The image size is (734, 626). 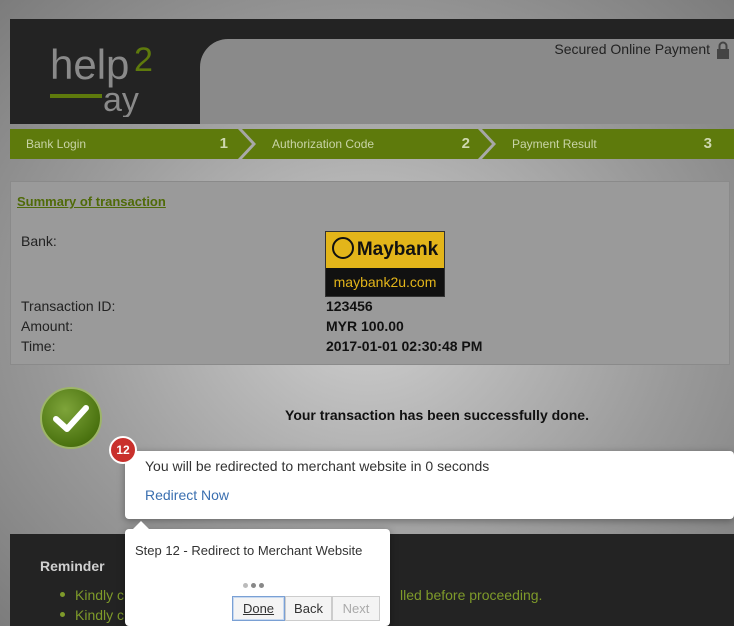 What do you see at coordinates (121, 99) in the screenshot?
I see `logo-pay-text: ay` at bounding box center [121, 99].